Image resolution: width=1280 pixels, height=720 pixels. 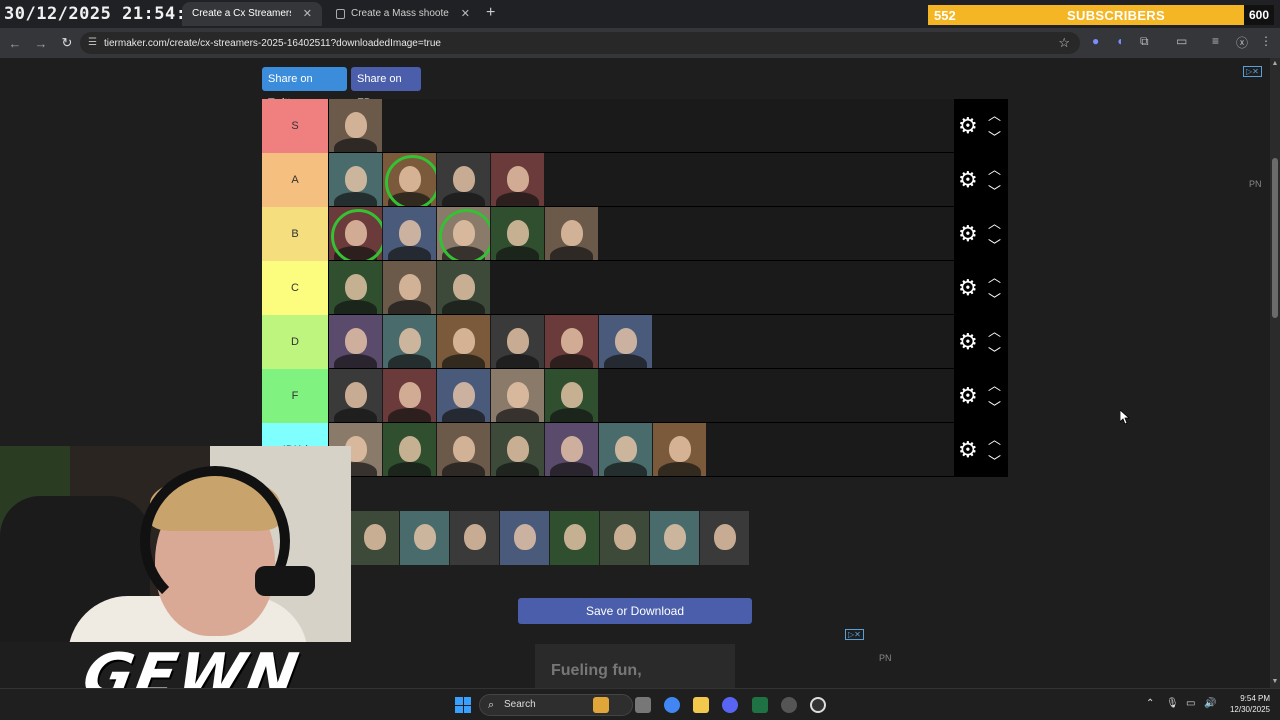 What do you see at coordinates (1150, 703) in the screenshot?
I see `tray-chevron-icon: ⌃` at bounding box center [1150, 703].